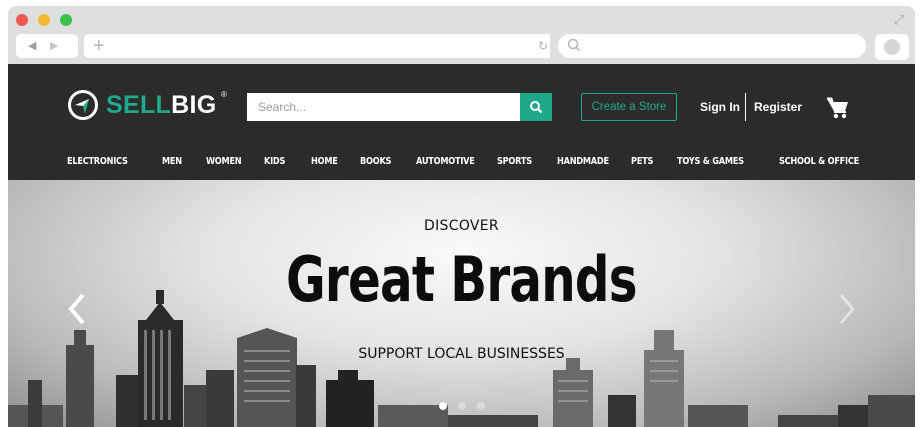  Describe the element at coordinates (66, 20) in the screenshot. I see `zoom-window-button` at that location.